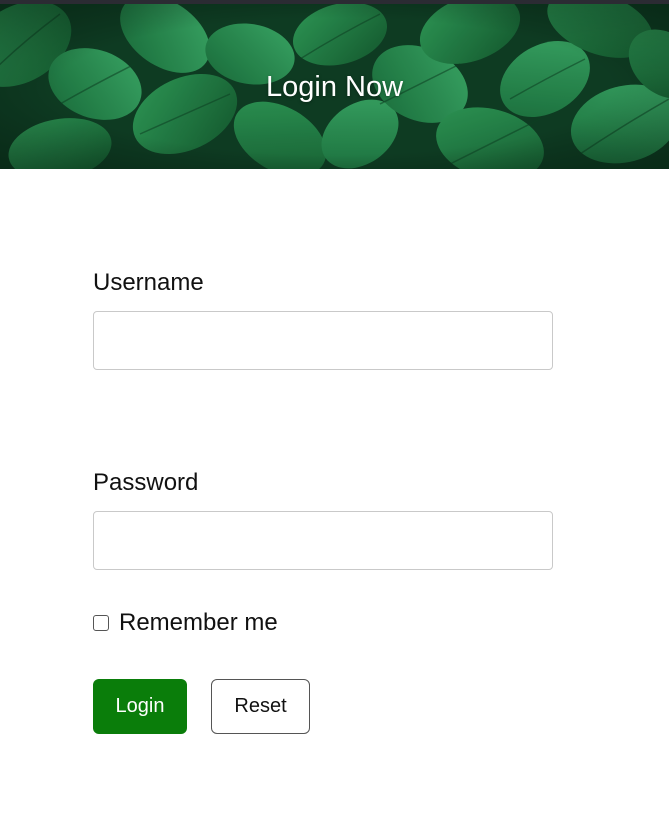 Image resolution: width=669 pixels, height=824 pixels. What do you see at coordinates (148, 282) in the screenshot?
I see `username-label: Username` at bounding box center [148, 282].